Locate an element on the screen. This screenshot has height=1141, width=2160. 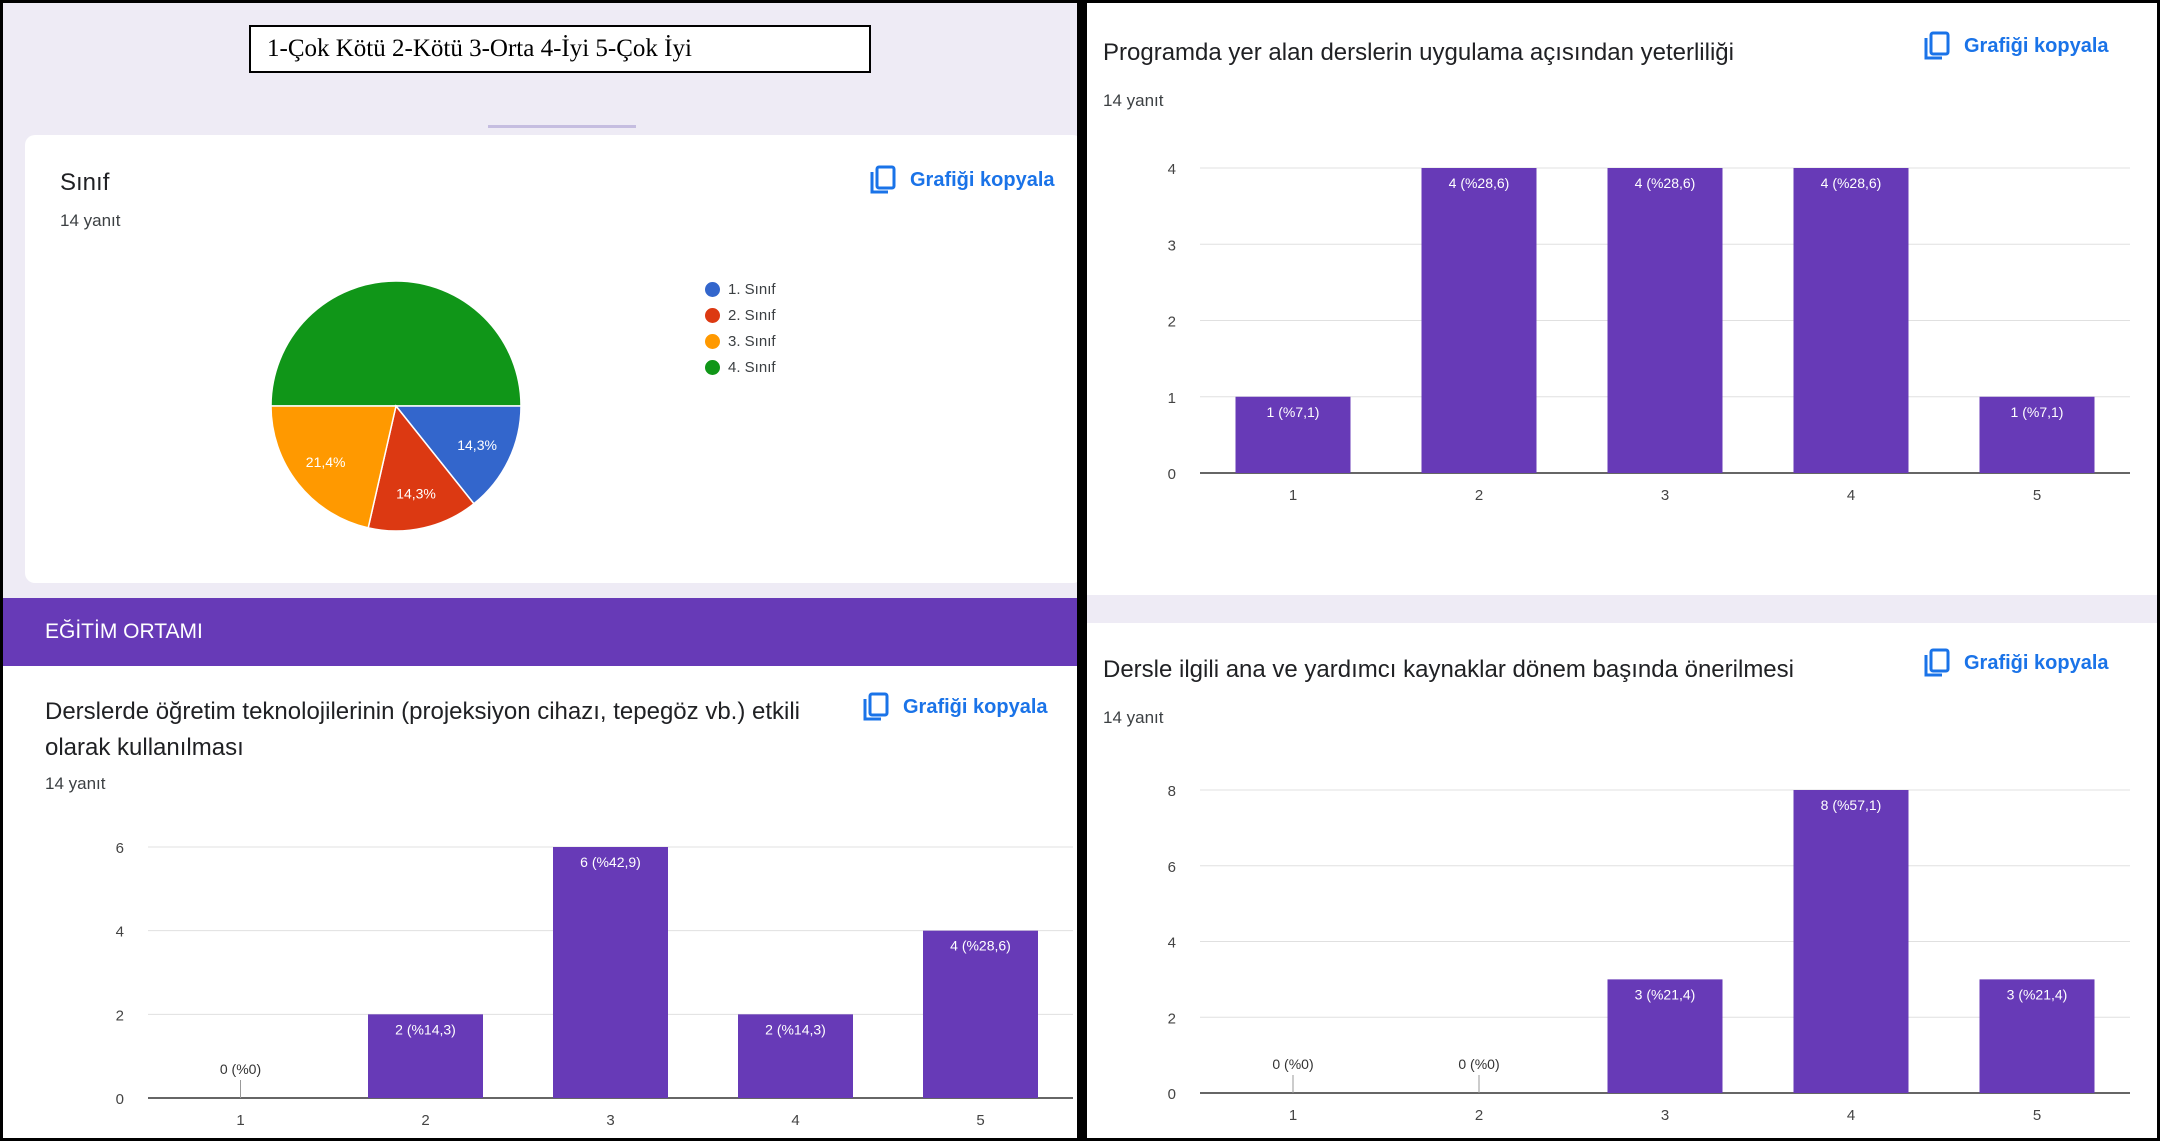
bar-value-label: 8 (%57,1) is located at coordinates (1851, 805).